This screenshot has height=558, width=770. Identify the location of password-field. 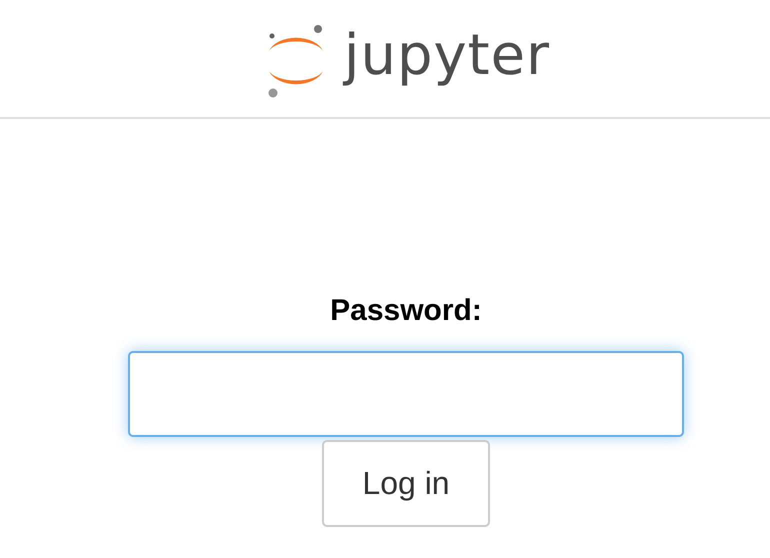
(406, 394).